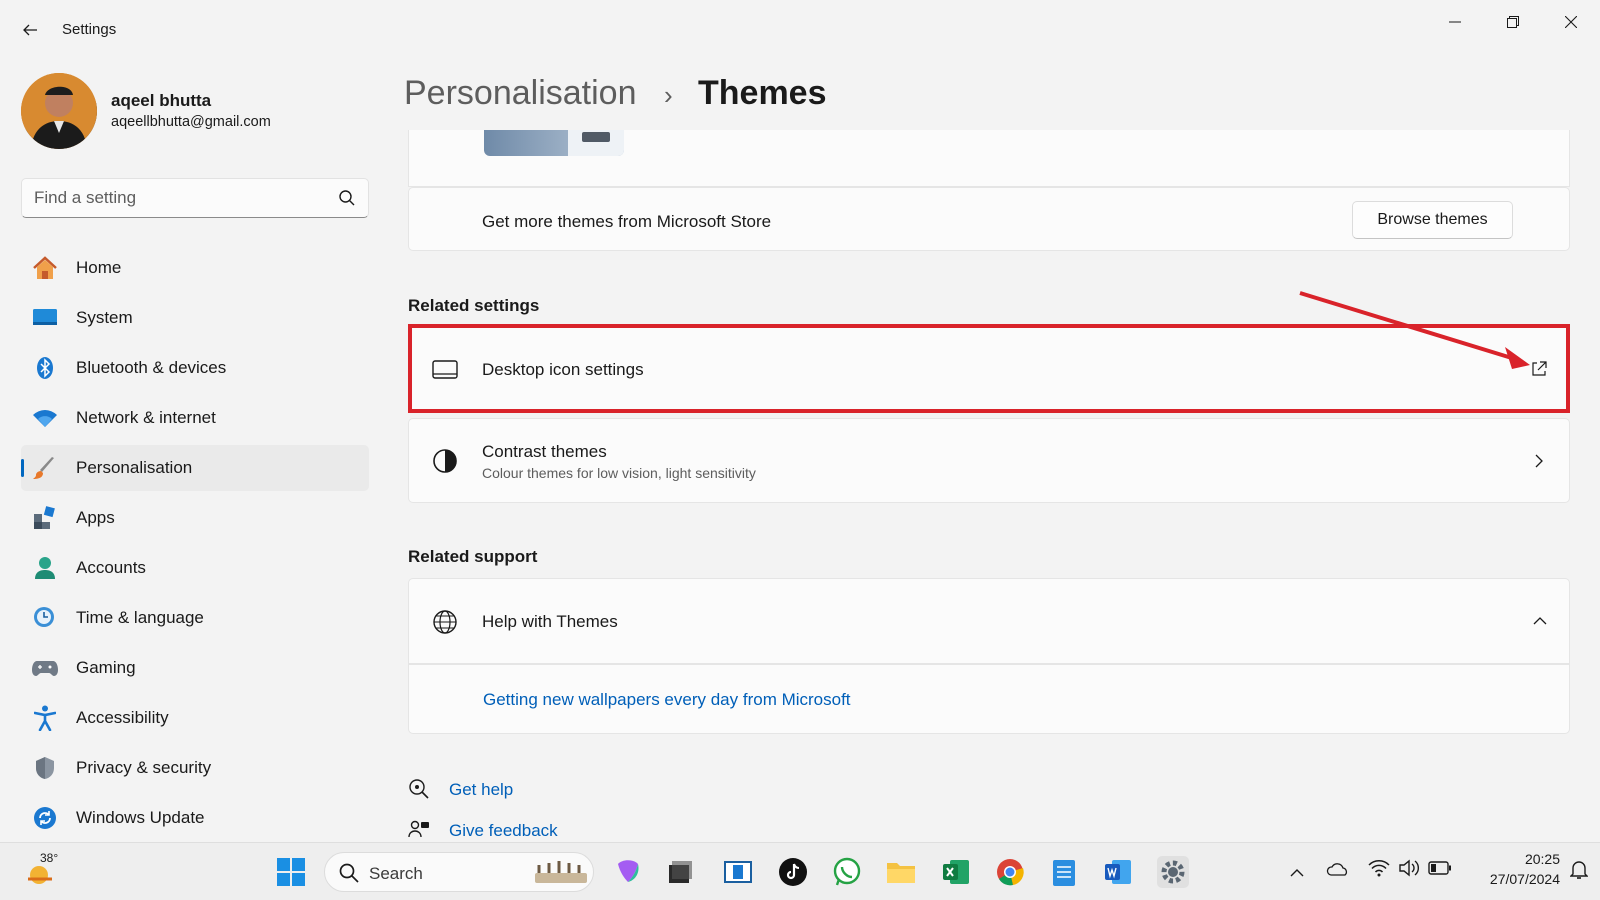 The width and height of the screenshot is (1600, 900). I want to click on copilot-taskbar-icon, so click(628, 872).